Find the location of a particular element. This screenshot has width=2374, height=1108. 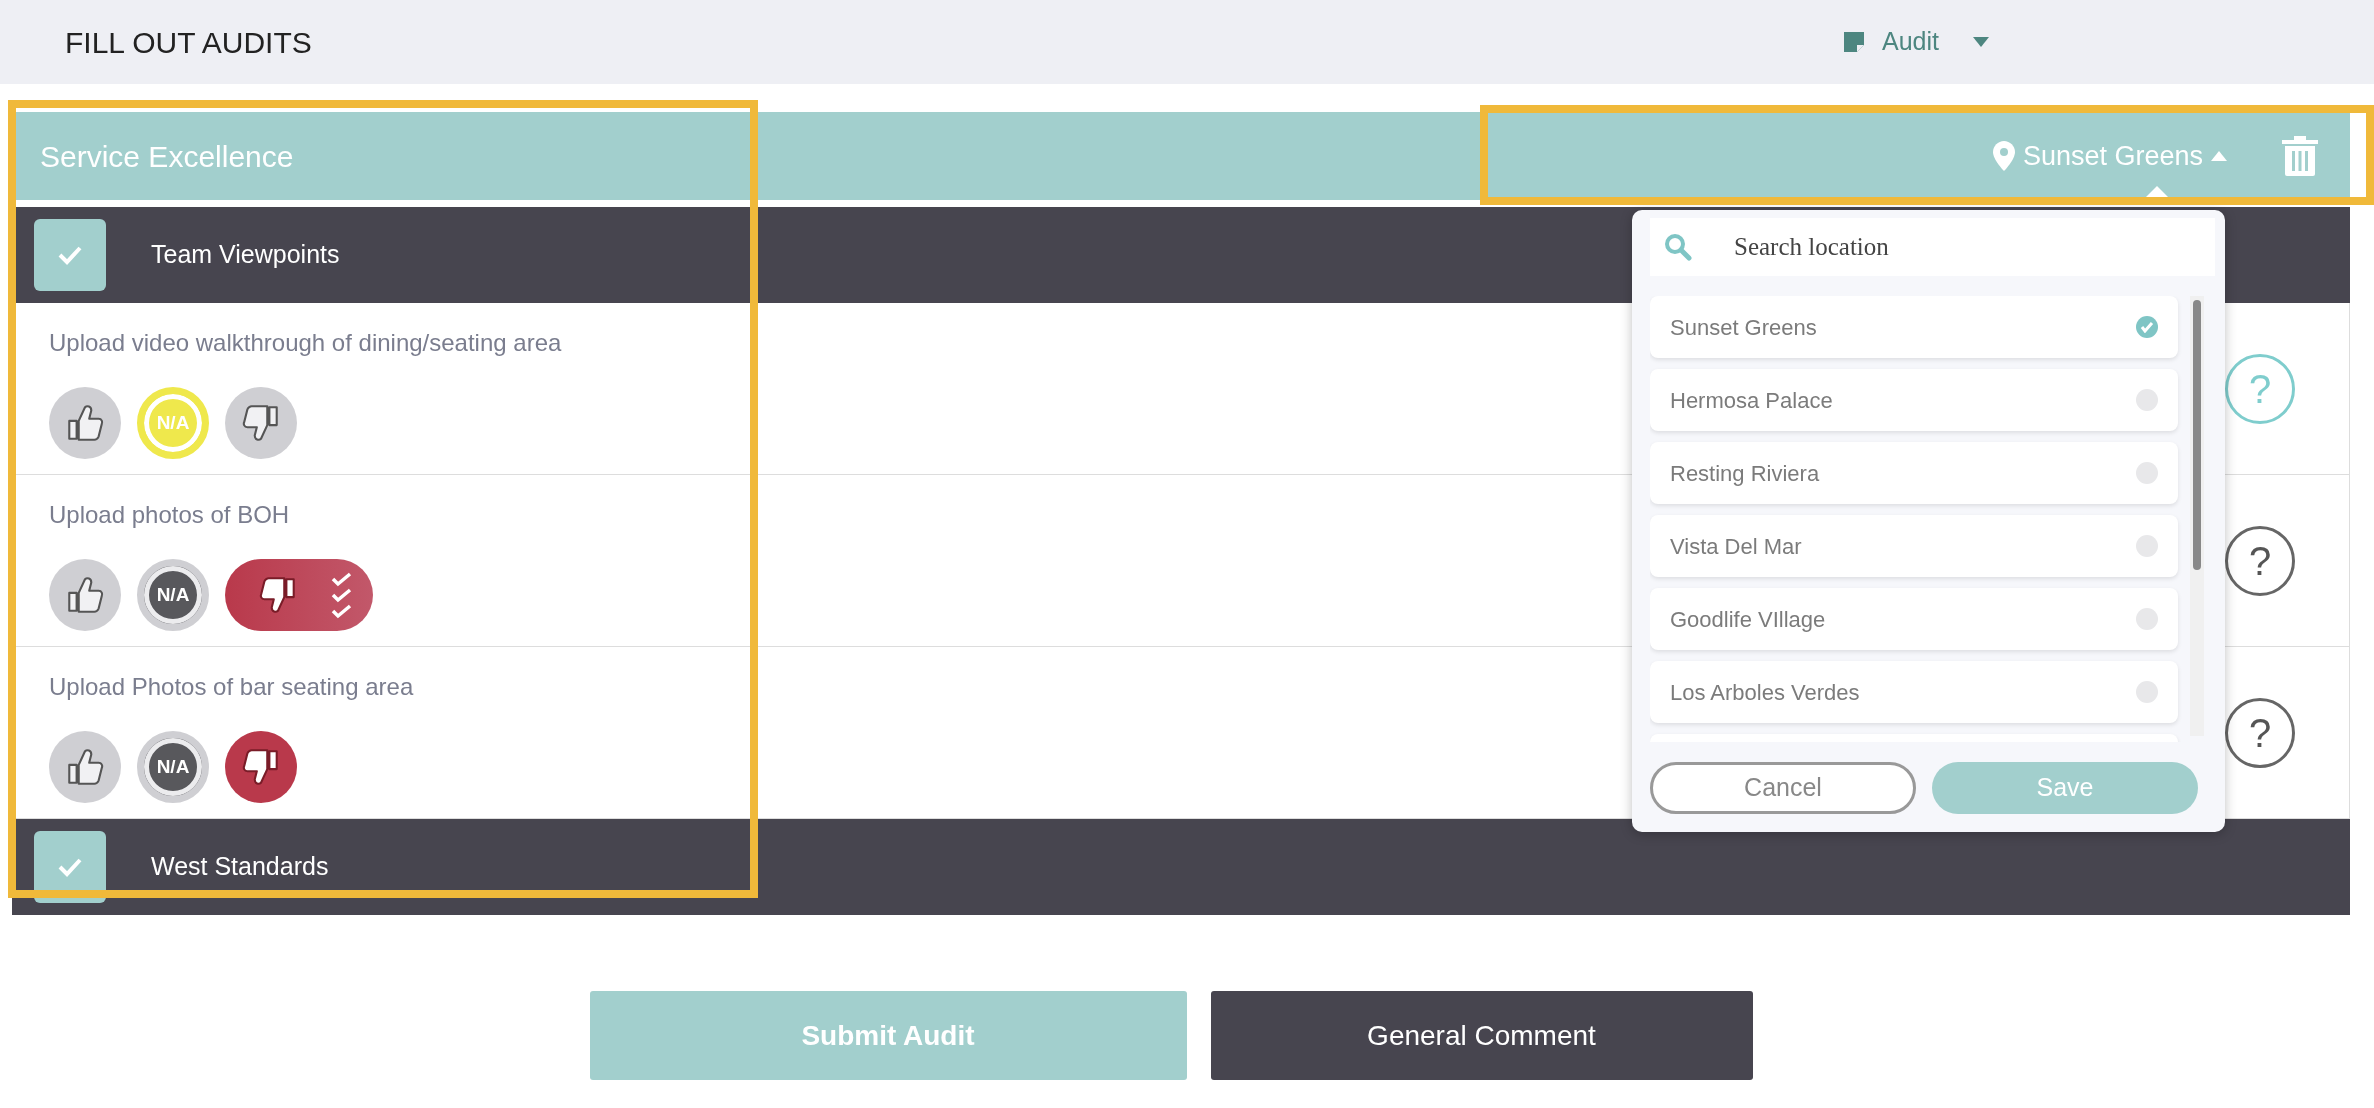

location-option: Hermosa Palace is located at coordinates (1914, 400).